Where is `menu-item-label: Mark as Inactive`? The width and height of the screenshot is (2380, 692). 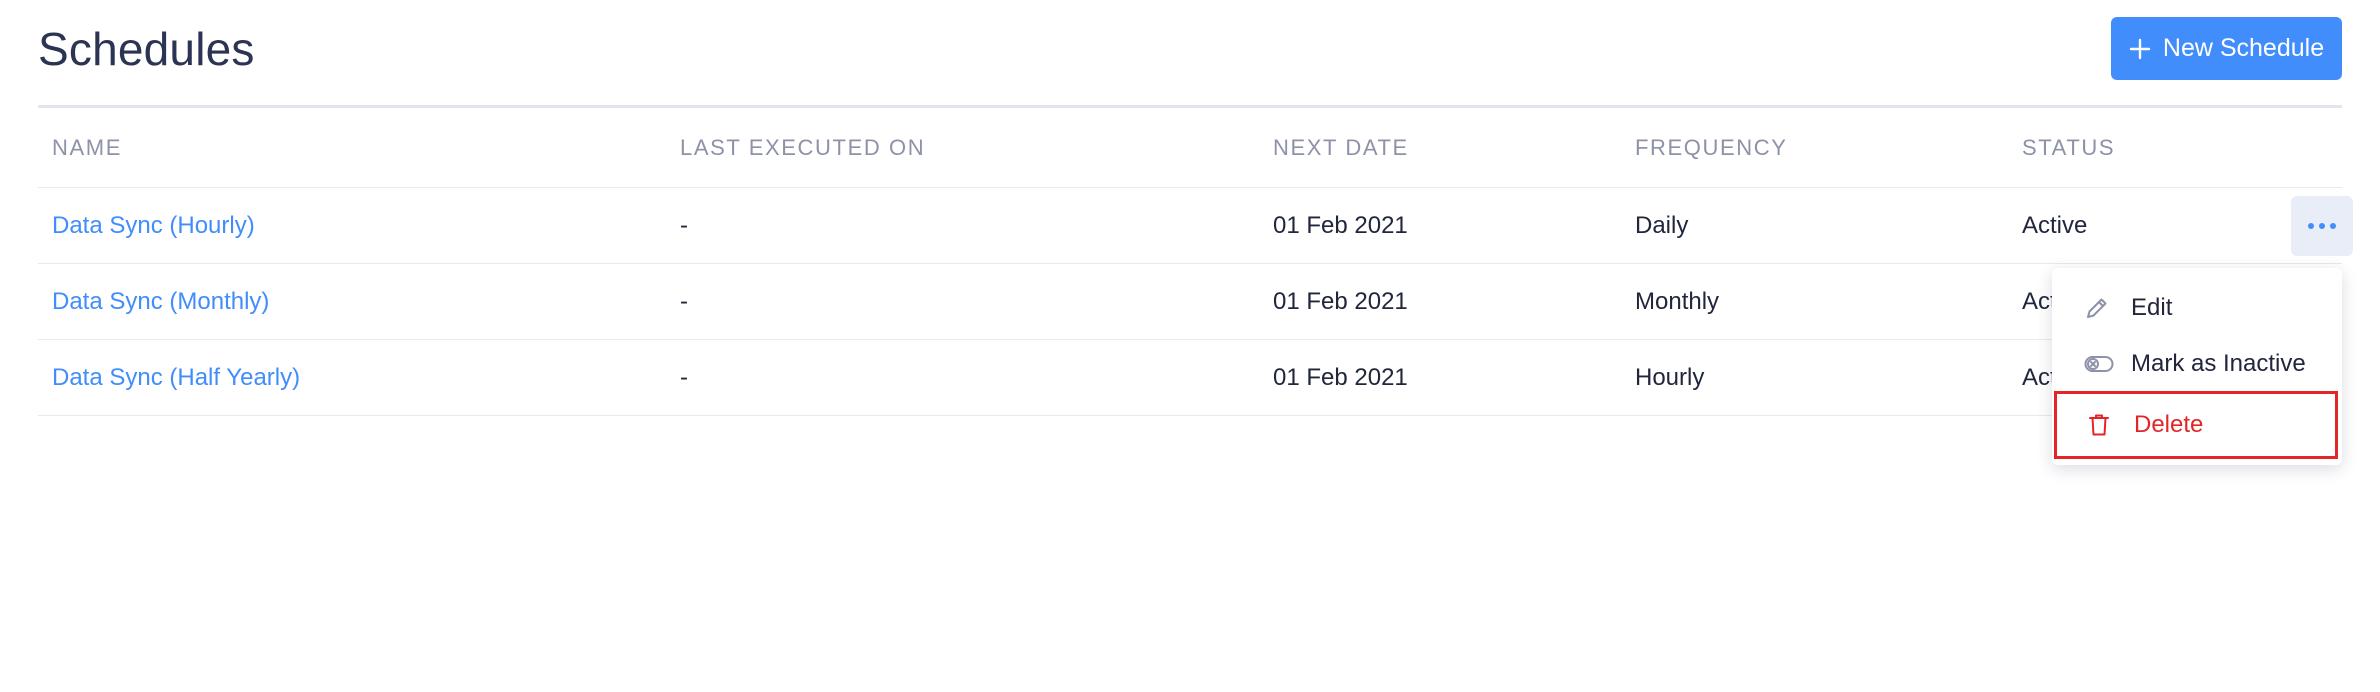
menu-item-label: Mark as Inactive is located at coordinates (2218, 363).